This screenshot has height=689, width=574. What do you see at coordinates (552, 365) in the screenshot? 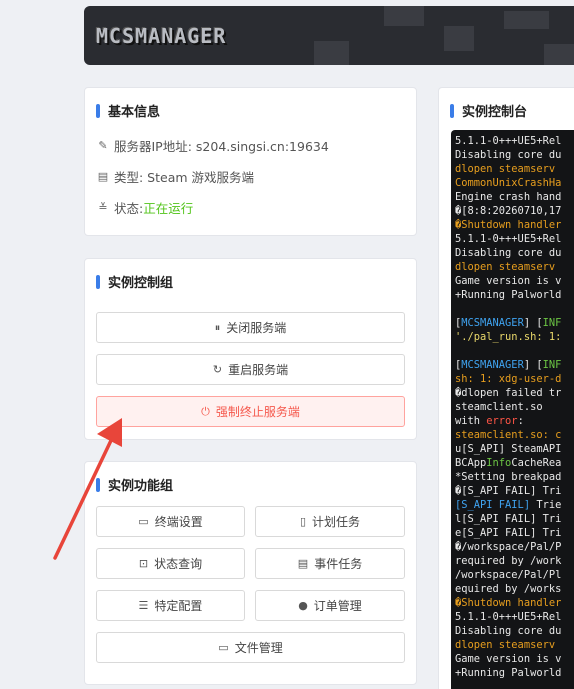
I see `console-segment: INF` at bounding box center [552, 365].